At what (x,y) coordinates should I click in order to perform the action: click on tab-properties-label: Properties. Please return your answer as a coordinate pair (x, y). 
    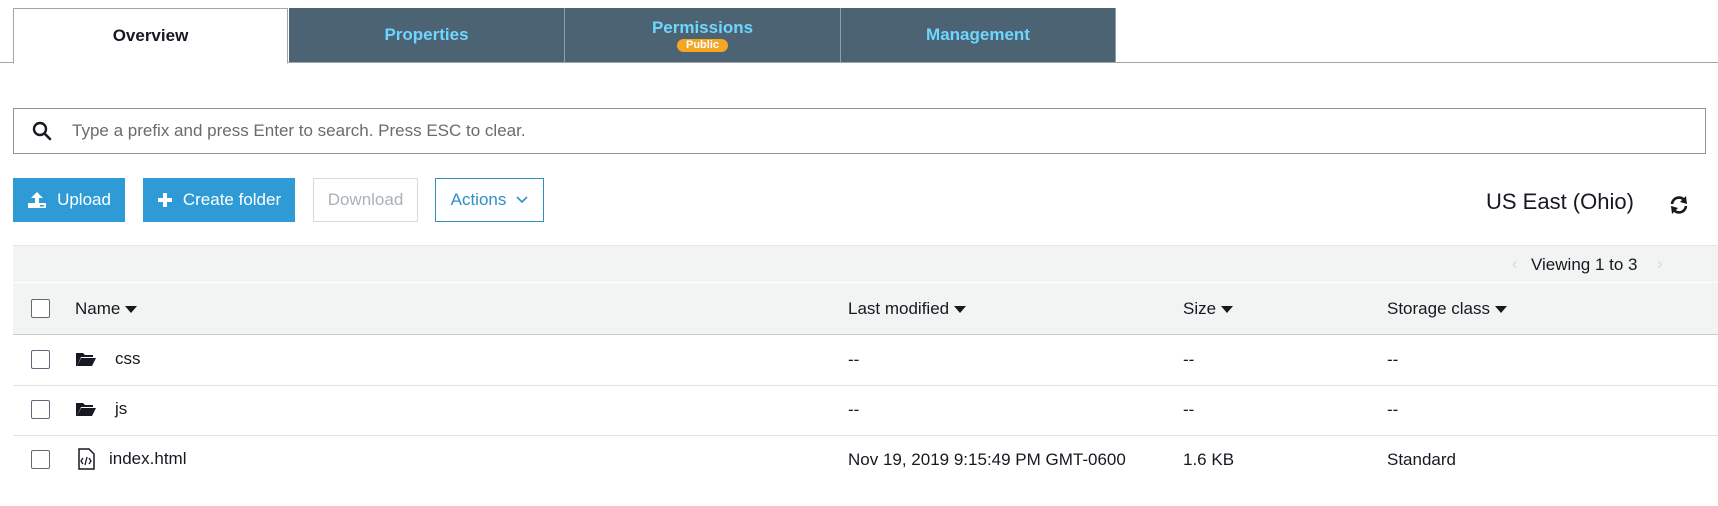
    Looking at the image, I should click on (426, 34).